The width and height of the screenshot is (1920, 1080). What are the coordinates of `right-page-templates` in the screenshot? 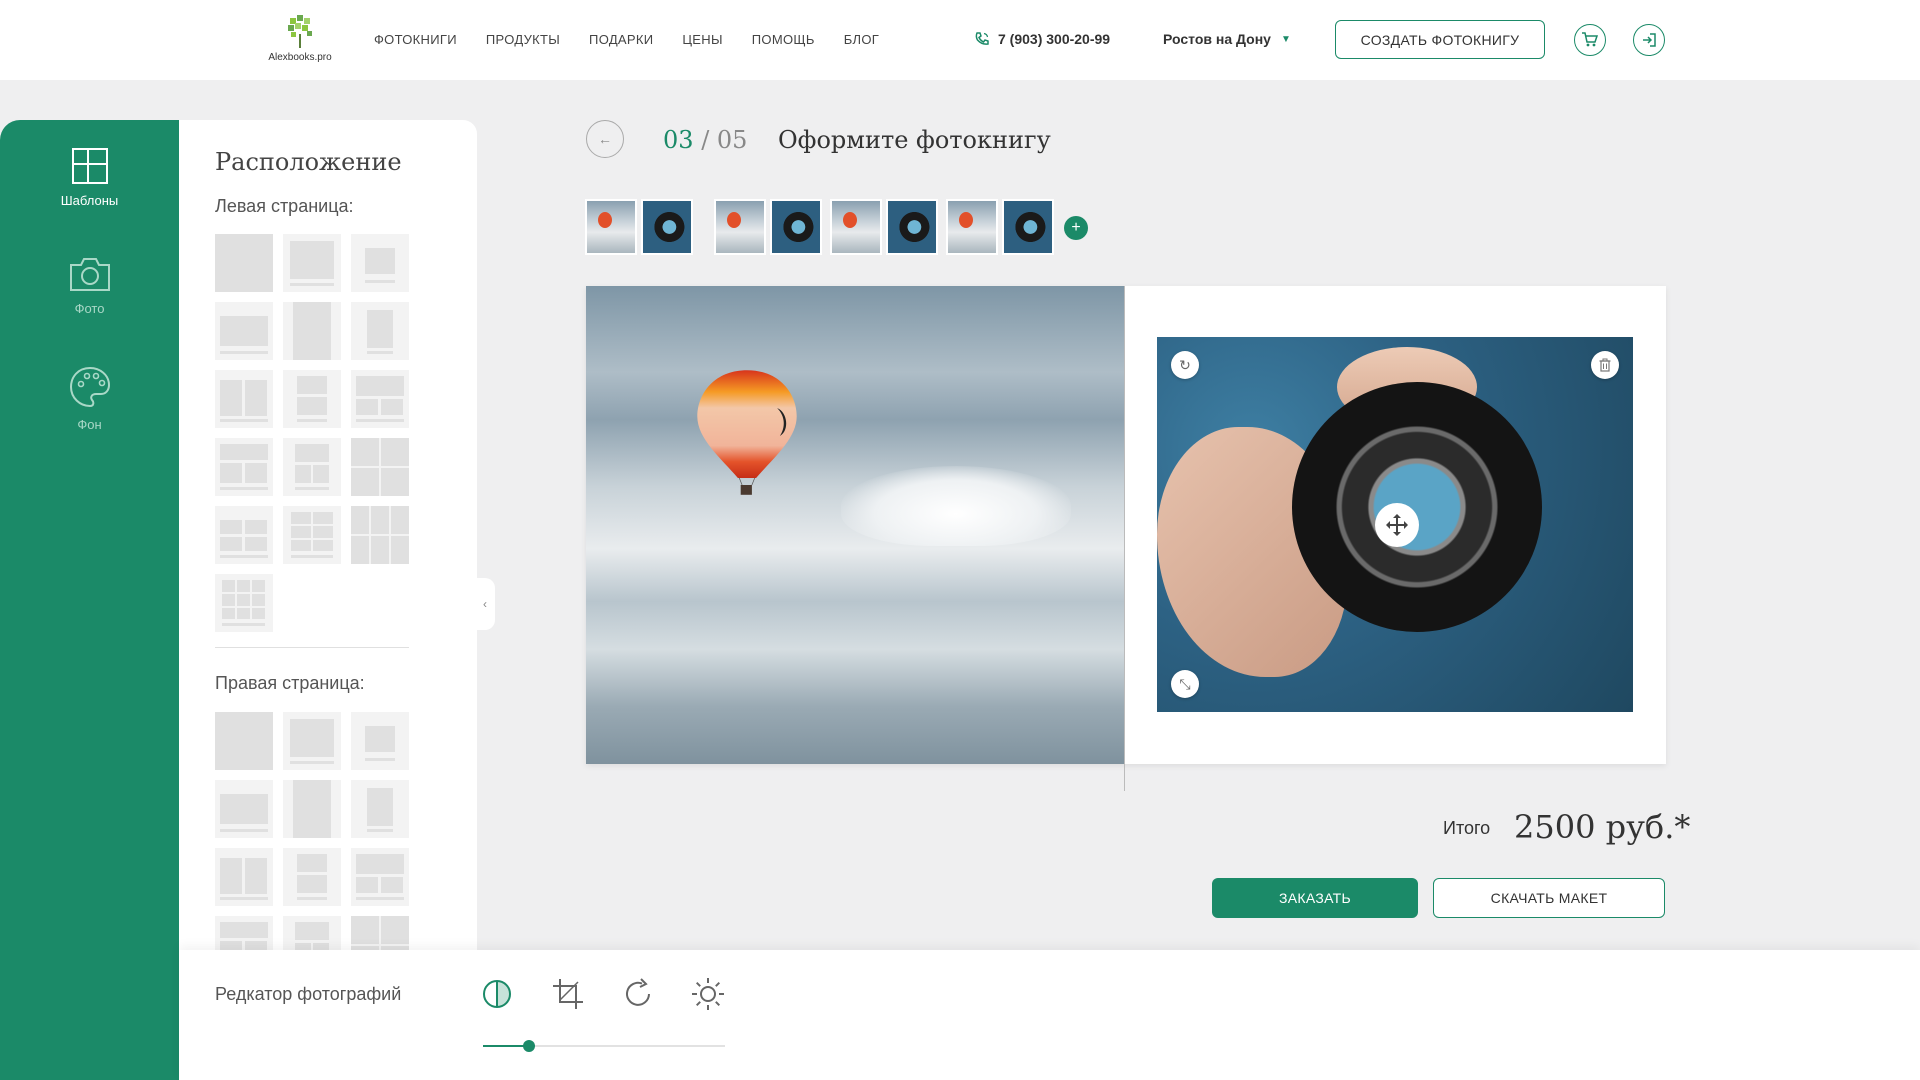 It's located at (312, 831).